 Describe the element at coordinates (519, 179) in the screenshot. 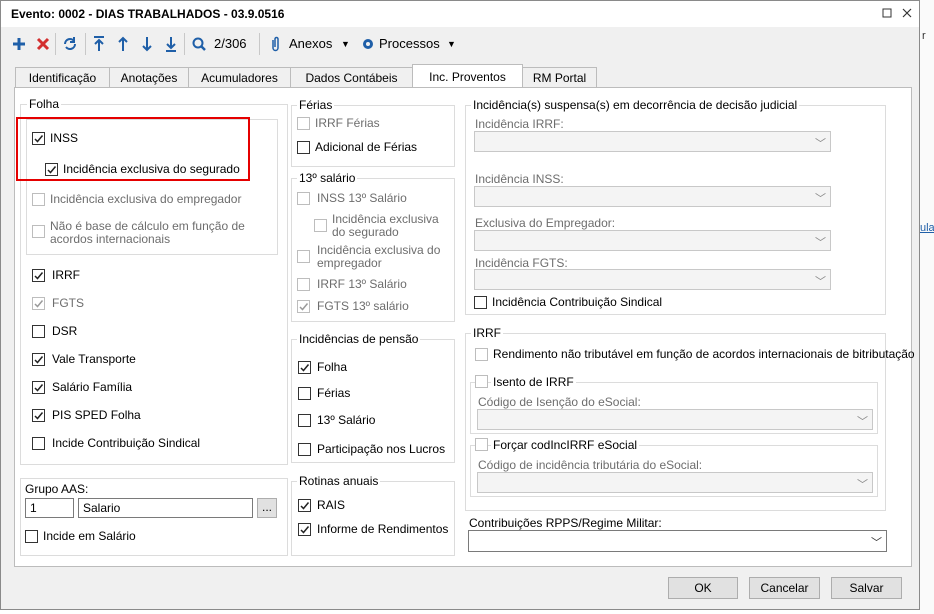

I see `suspensa-inss-label: Incidência INSS:` at that location.